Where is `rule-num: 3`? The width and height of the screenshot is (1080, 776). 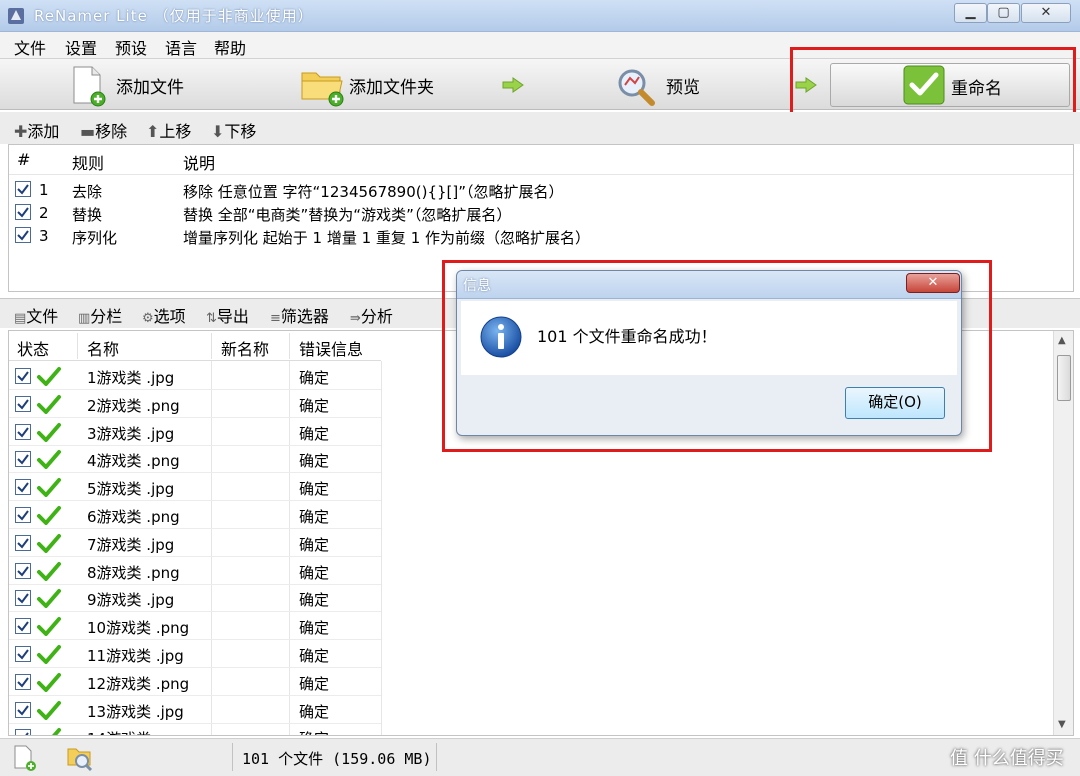
rule-num: 3 is located at coordinates (44, 236).